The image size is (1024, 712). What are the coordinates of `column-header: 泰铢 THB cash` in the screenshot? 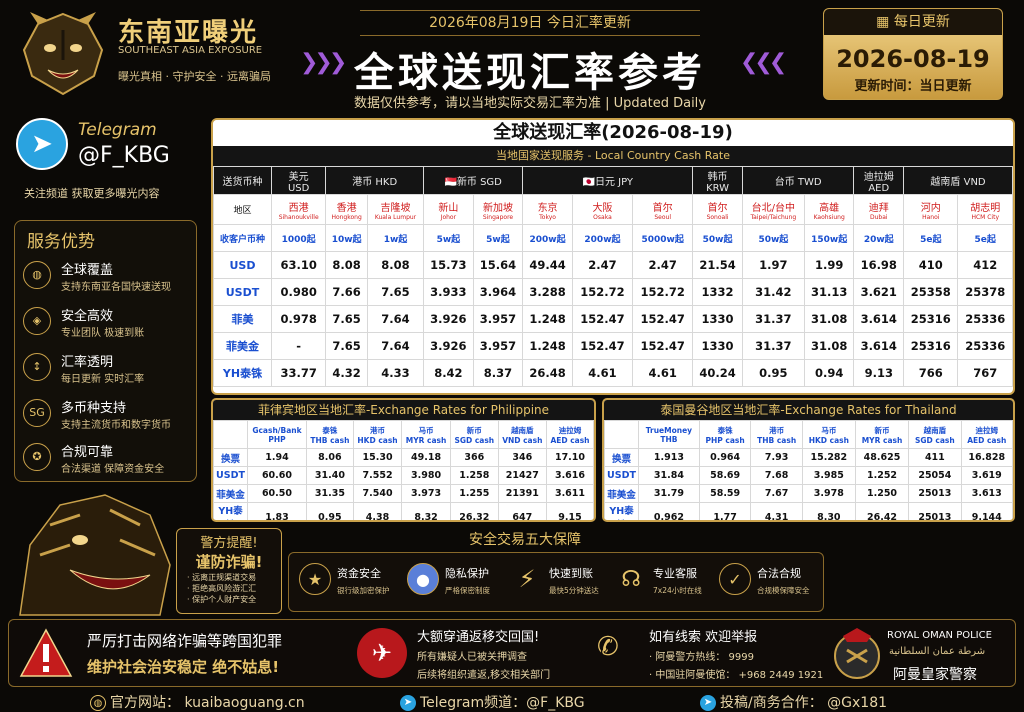 It's located at (329, 434).